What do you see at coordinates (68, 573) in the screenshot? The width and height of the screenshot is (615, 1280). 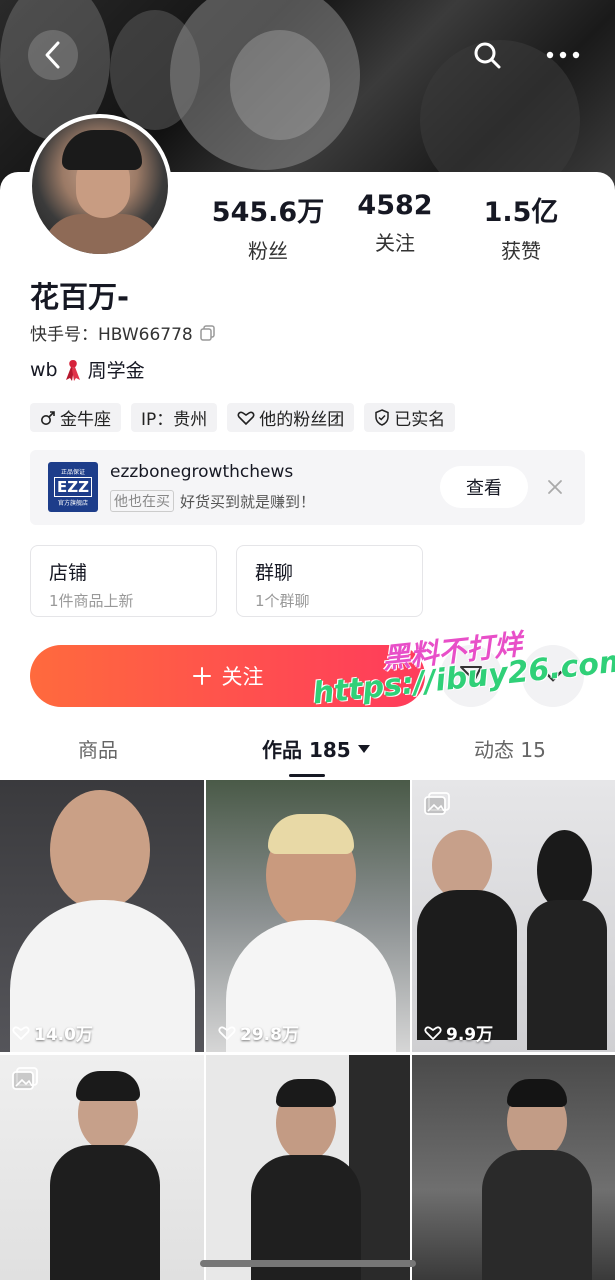 I see `entry-title: 店铺` at bounding box center [68, 573].